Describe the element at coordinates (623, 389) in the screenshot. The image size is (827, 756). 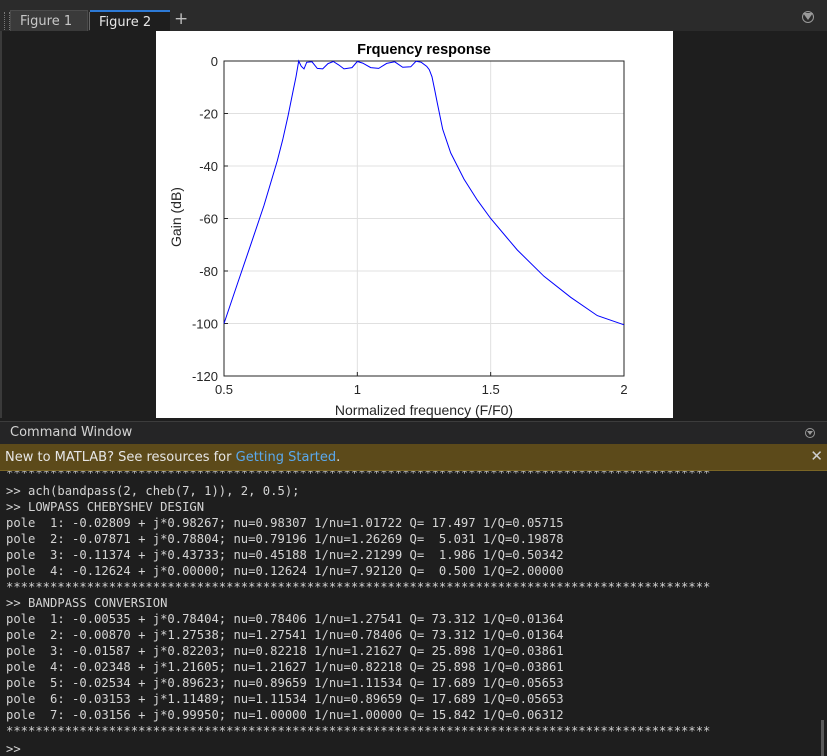
I see `x-tick-label: 2` at that location.